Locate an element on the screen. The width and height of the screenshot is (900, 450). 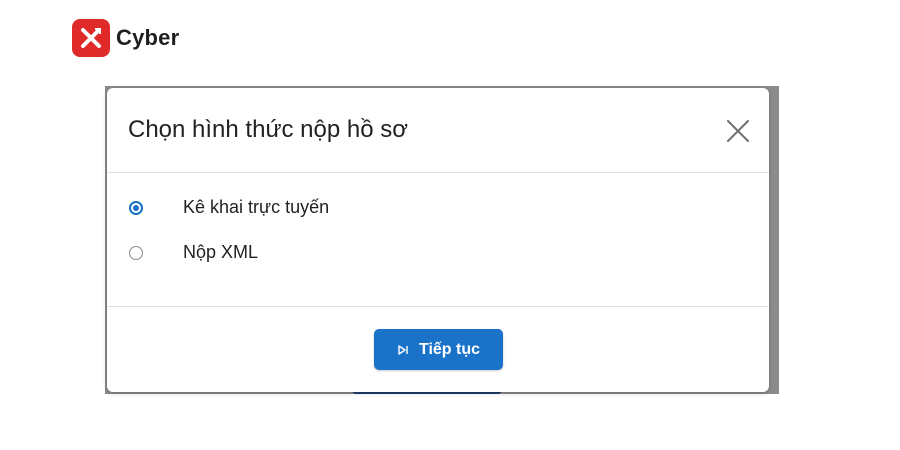
logo-icon is located at coordinates (91, 38).